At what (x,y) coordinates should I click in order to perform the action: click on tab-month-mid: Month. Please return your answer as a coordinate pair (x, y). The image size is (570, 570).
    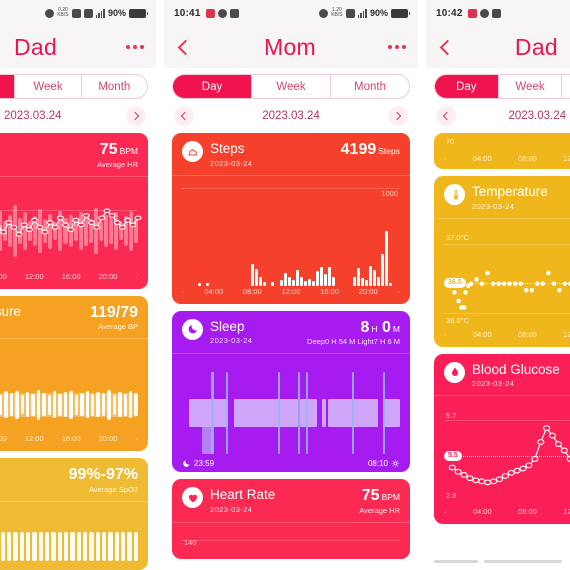
    Looking at the image, I should click on (370, 86).